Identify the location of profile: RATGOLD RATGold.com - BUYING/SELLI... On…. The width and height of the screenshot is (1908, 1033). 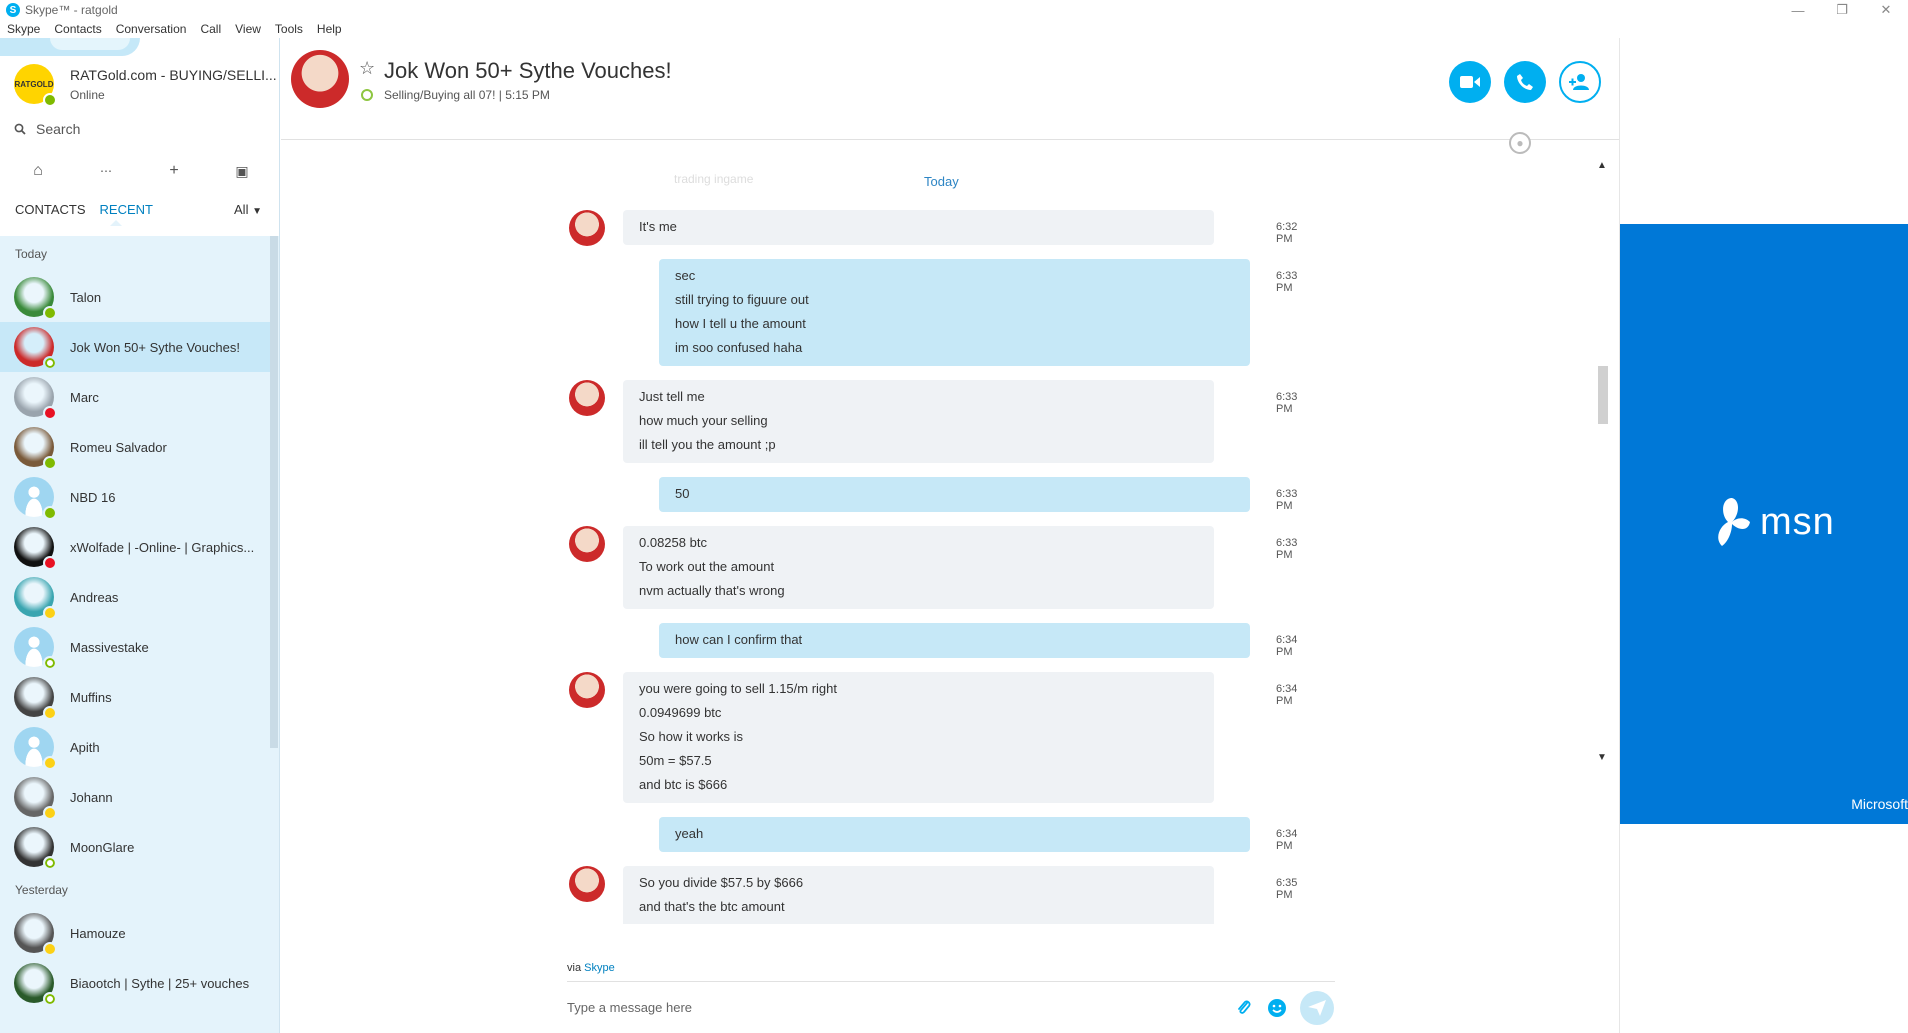
(145, 85).